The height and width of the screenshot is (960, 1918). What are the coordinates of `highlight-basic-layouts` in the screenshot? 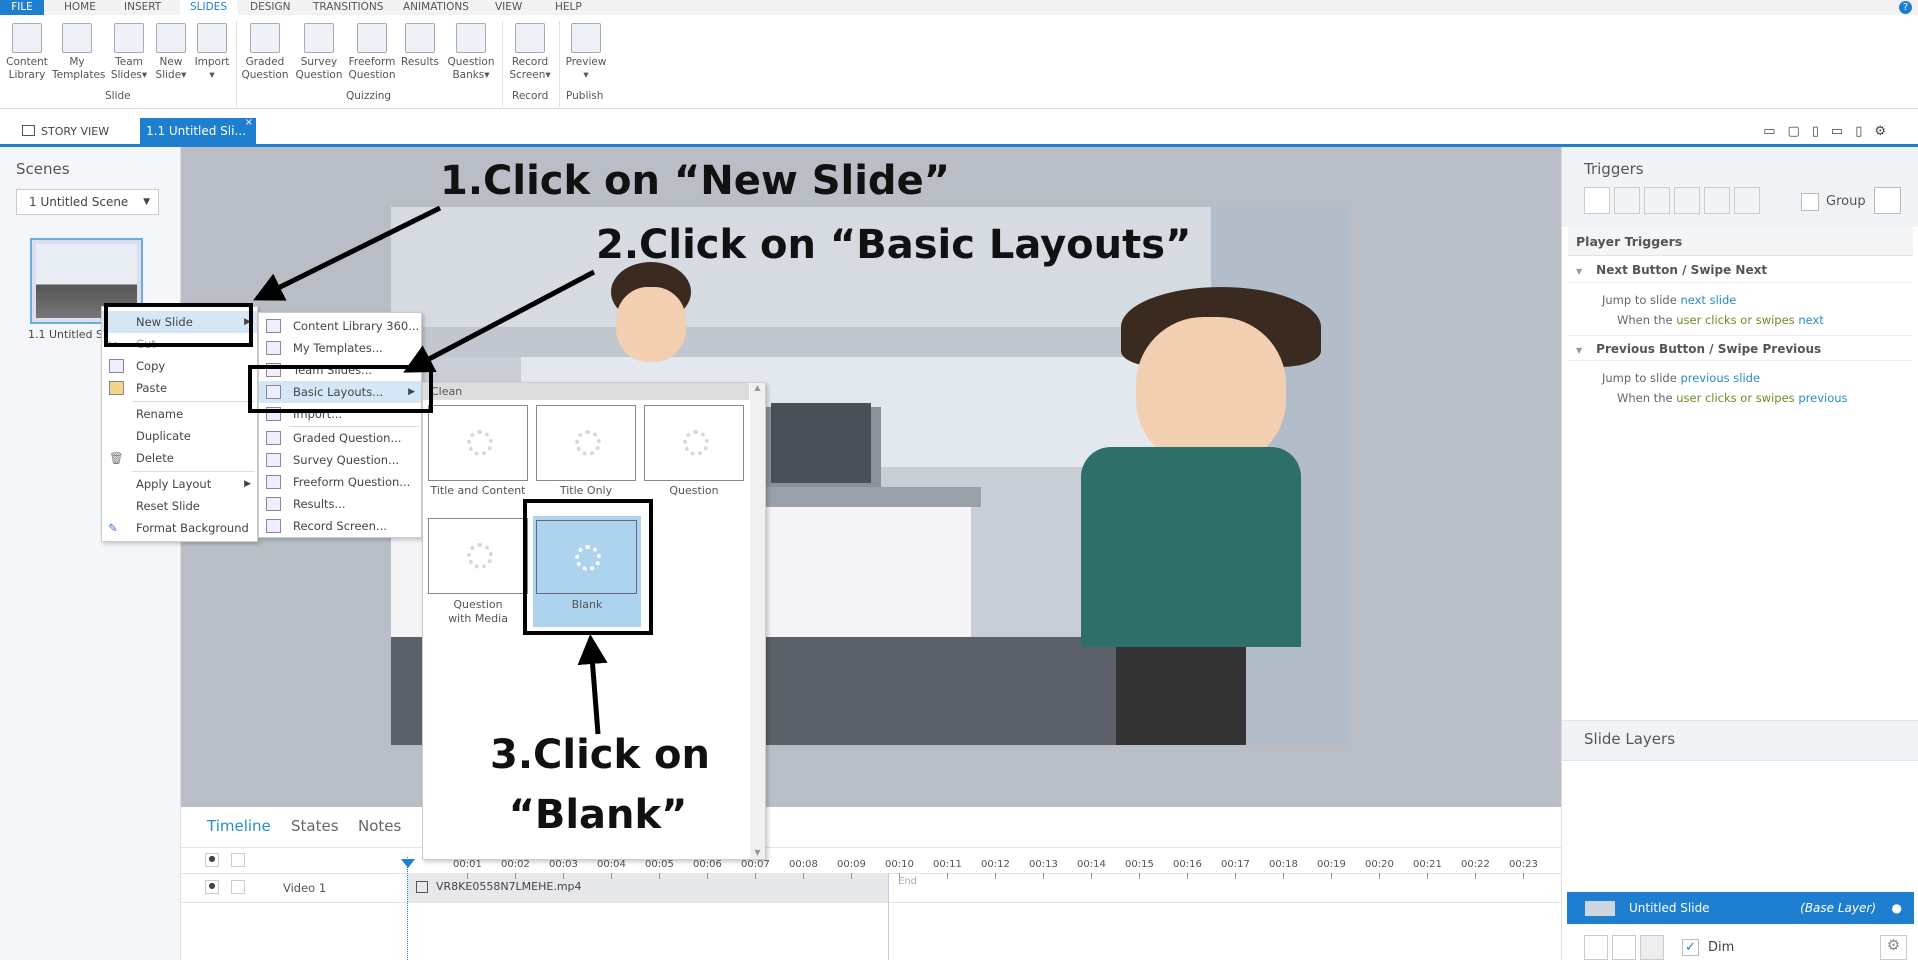 It's located at (340, 389).